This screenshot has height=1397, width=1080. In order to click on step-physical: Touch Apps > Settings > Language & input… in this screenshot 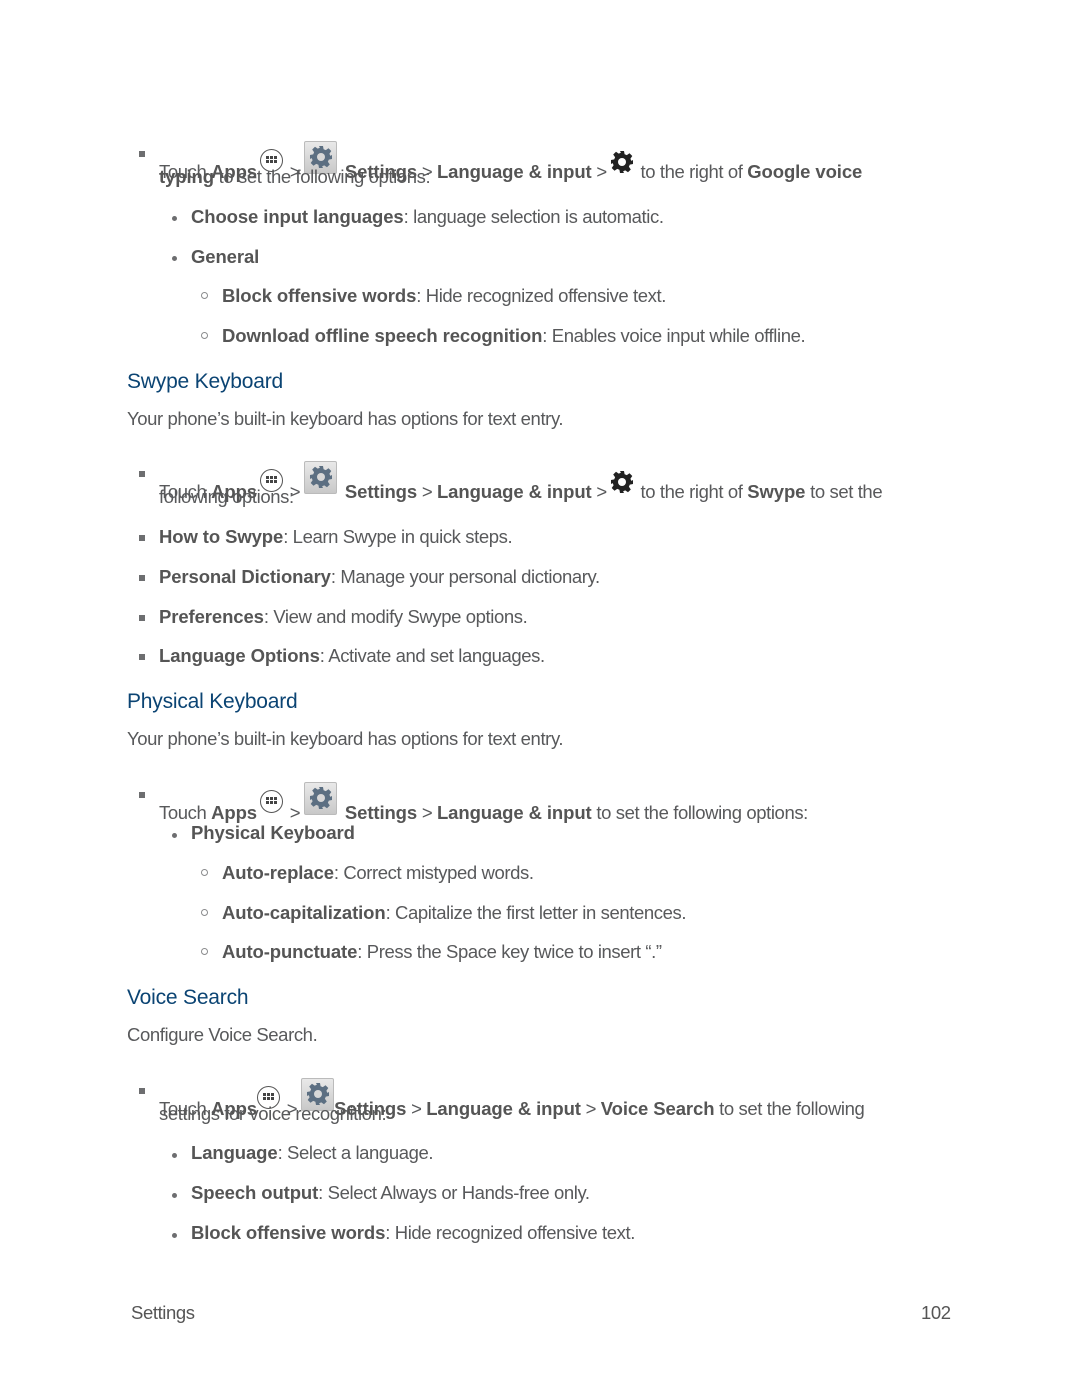, I will do `click(483, 803)`.